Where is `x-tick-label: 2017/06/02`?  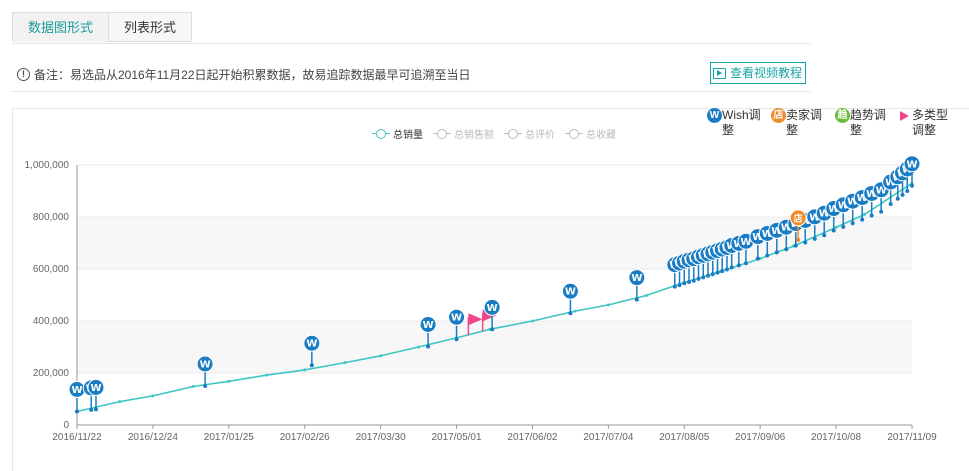
x-tick-label: 2017/06/02 is located at coordinates (532, 437).